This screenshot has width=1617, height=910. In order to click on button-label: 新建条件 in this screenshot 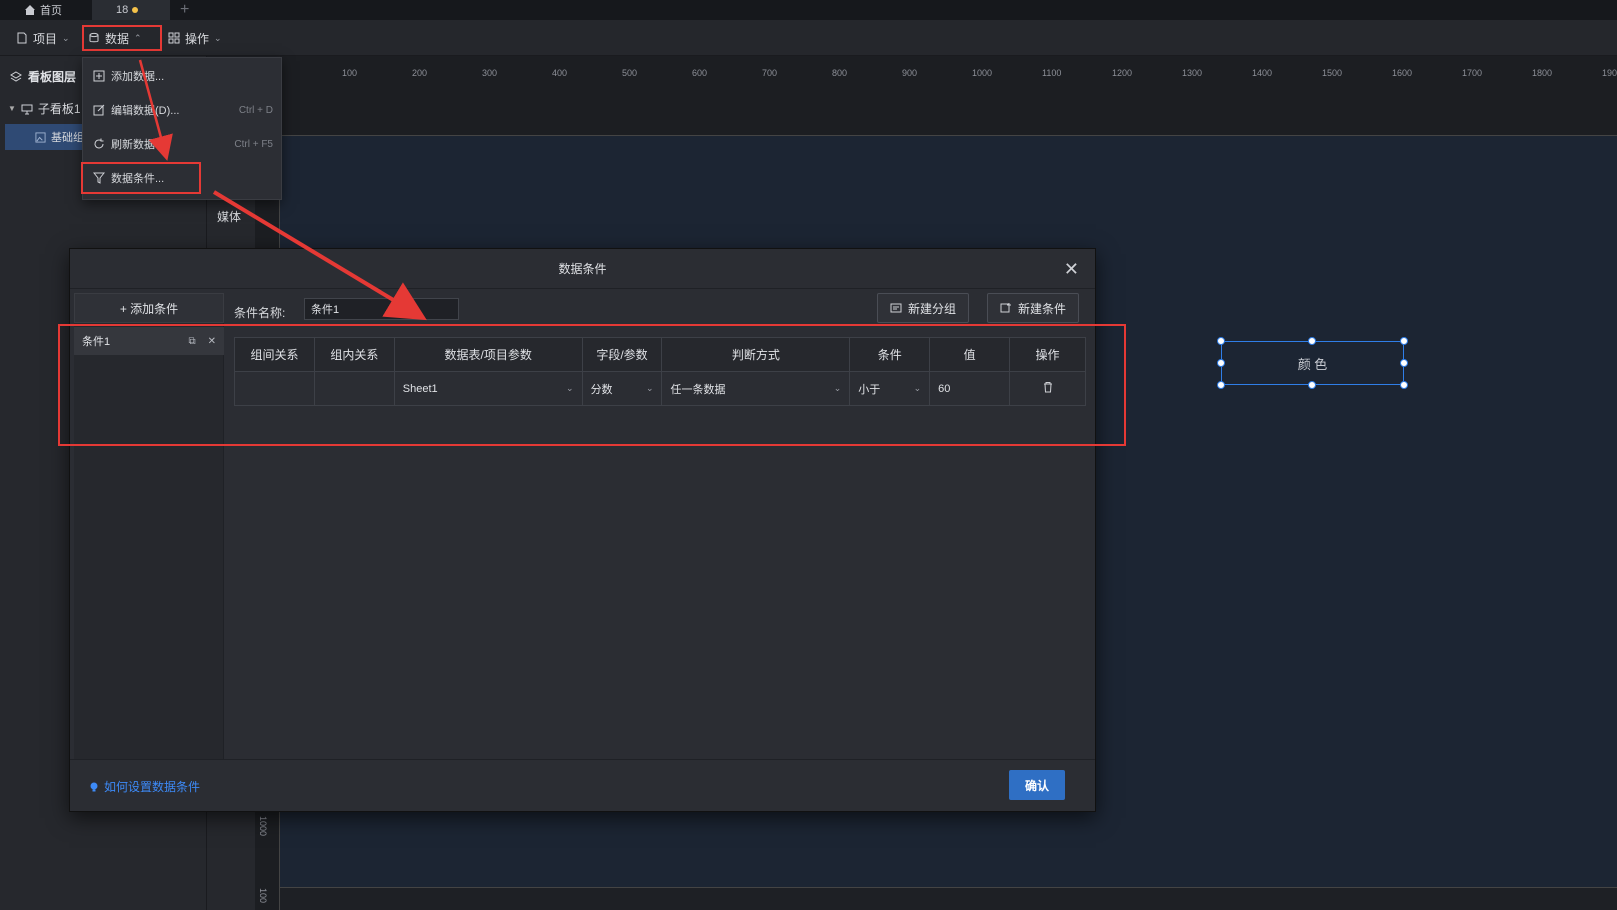, I will do `click(1042, 308)`.